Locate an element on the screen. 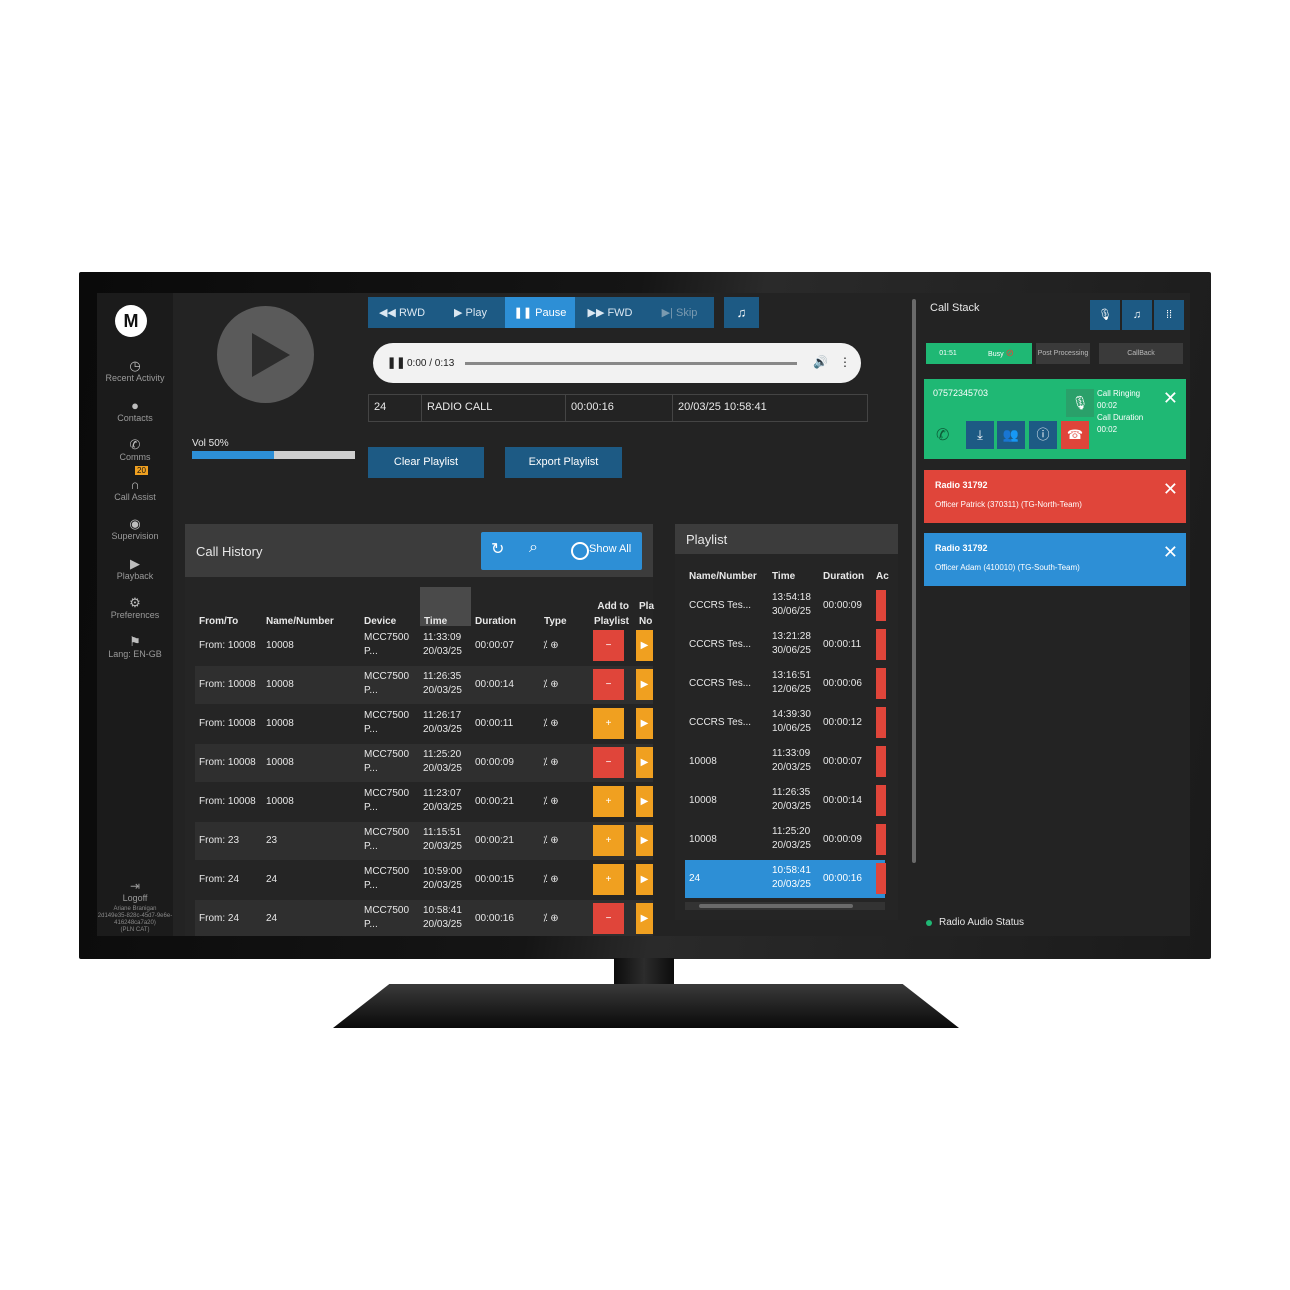 This screenshot has width=1290, height=1290. show-all-button: Show All is located at coordinates (610, 549).